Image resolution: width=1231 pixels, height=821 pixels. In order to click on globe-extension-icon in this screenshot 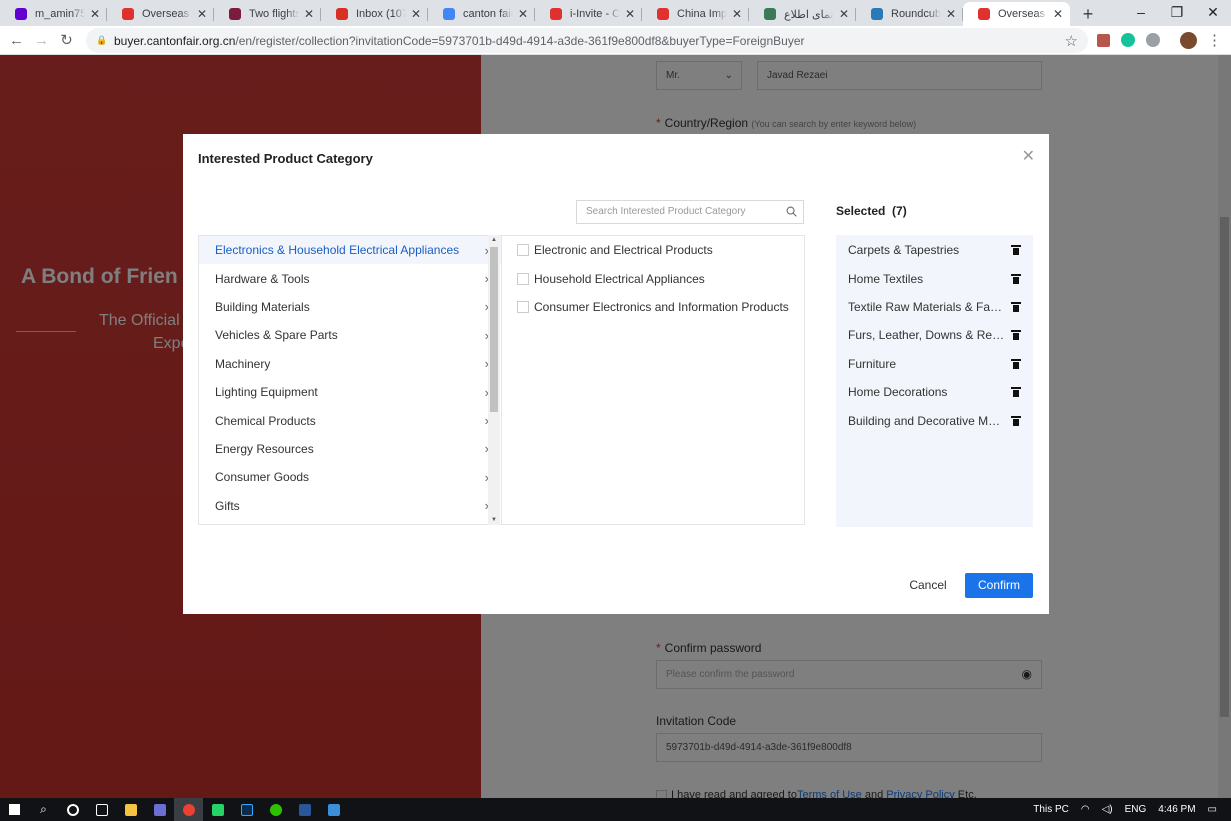, I will do `click(1153, 40)`.